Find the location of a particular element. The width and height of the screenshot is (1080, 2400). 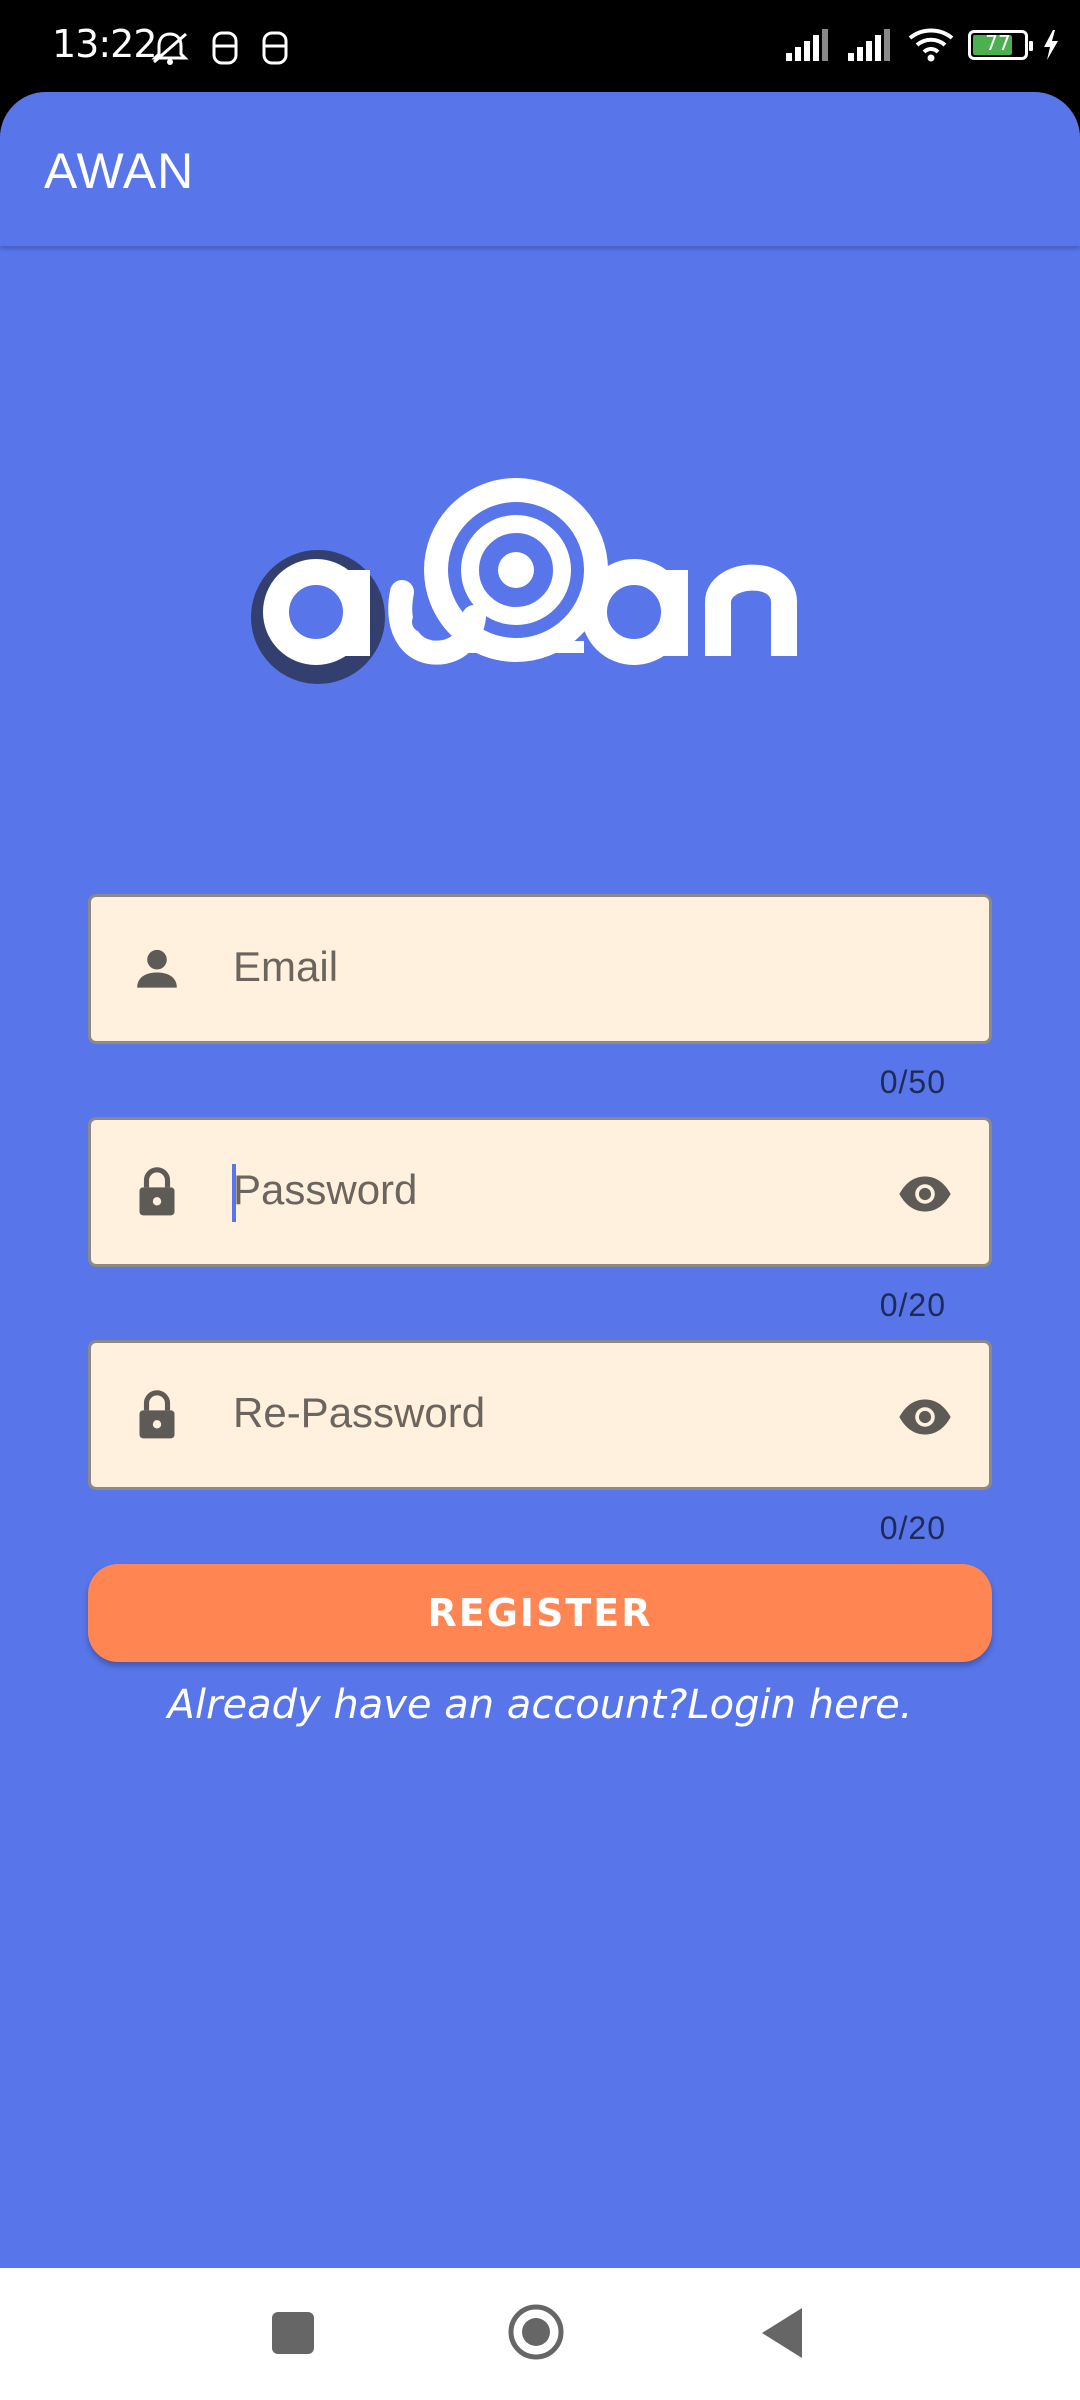

app-title: AWAN is located at coordinates (119, 171).